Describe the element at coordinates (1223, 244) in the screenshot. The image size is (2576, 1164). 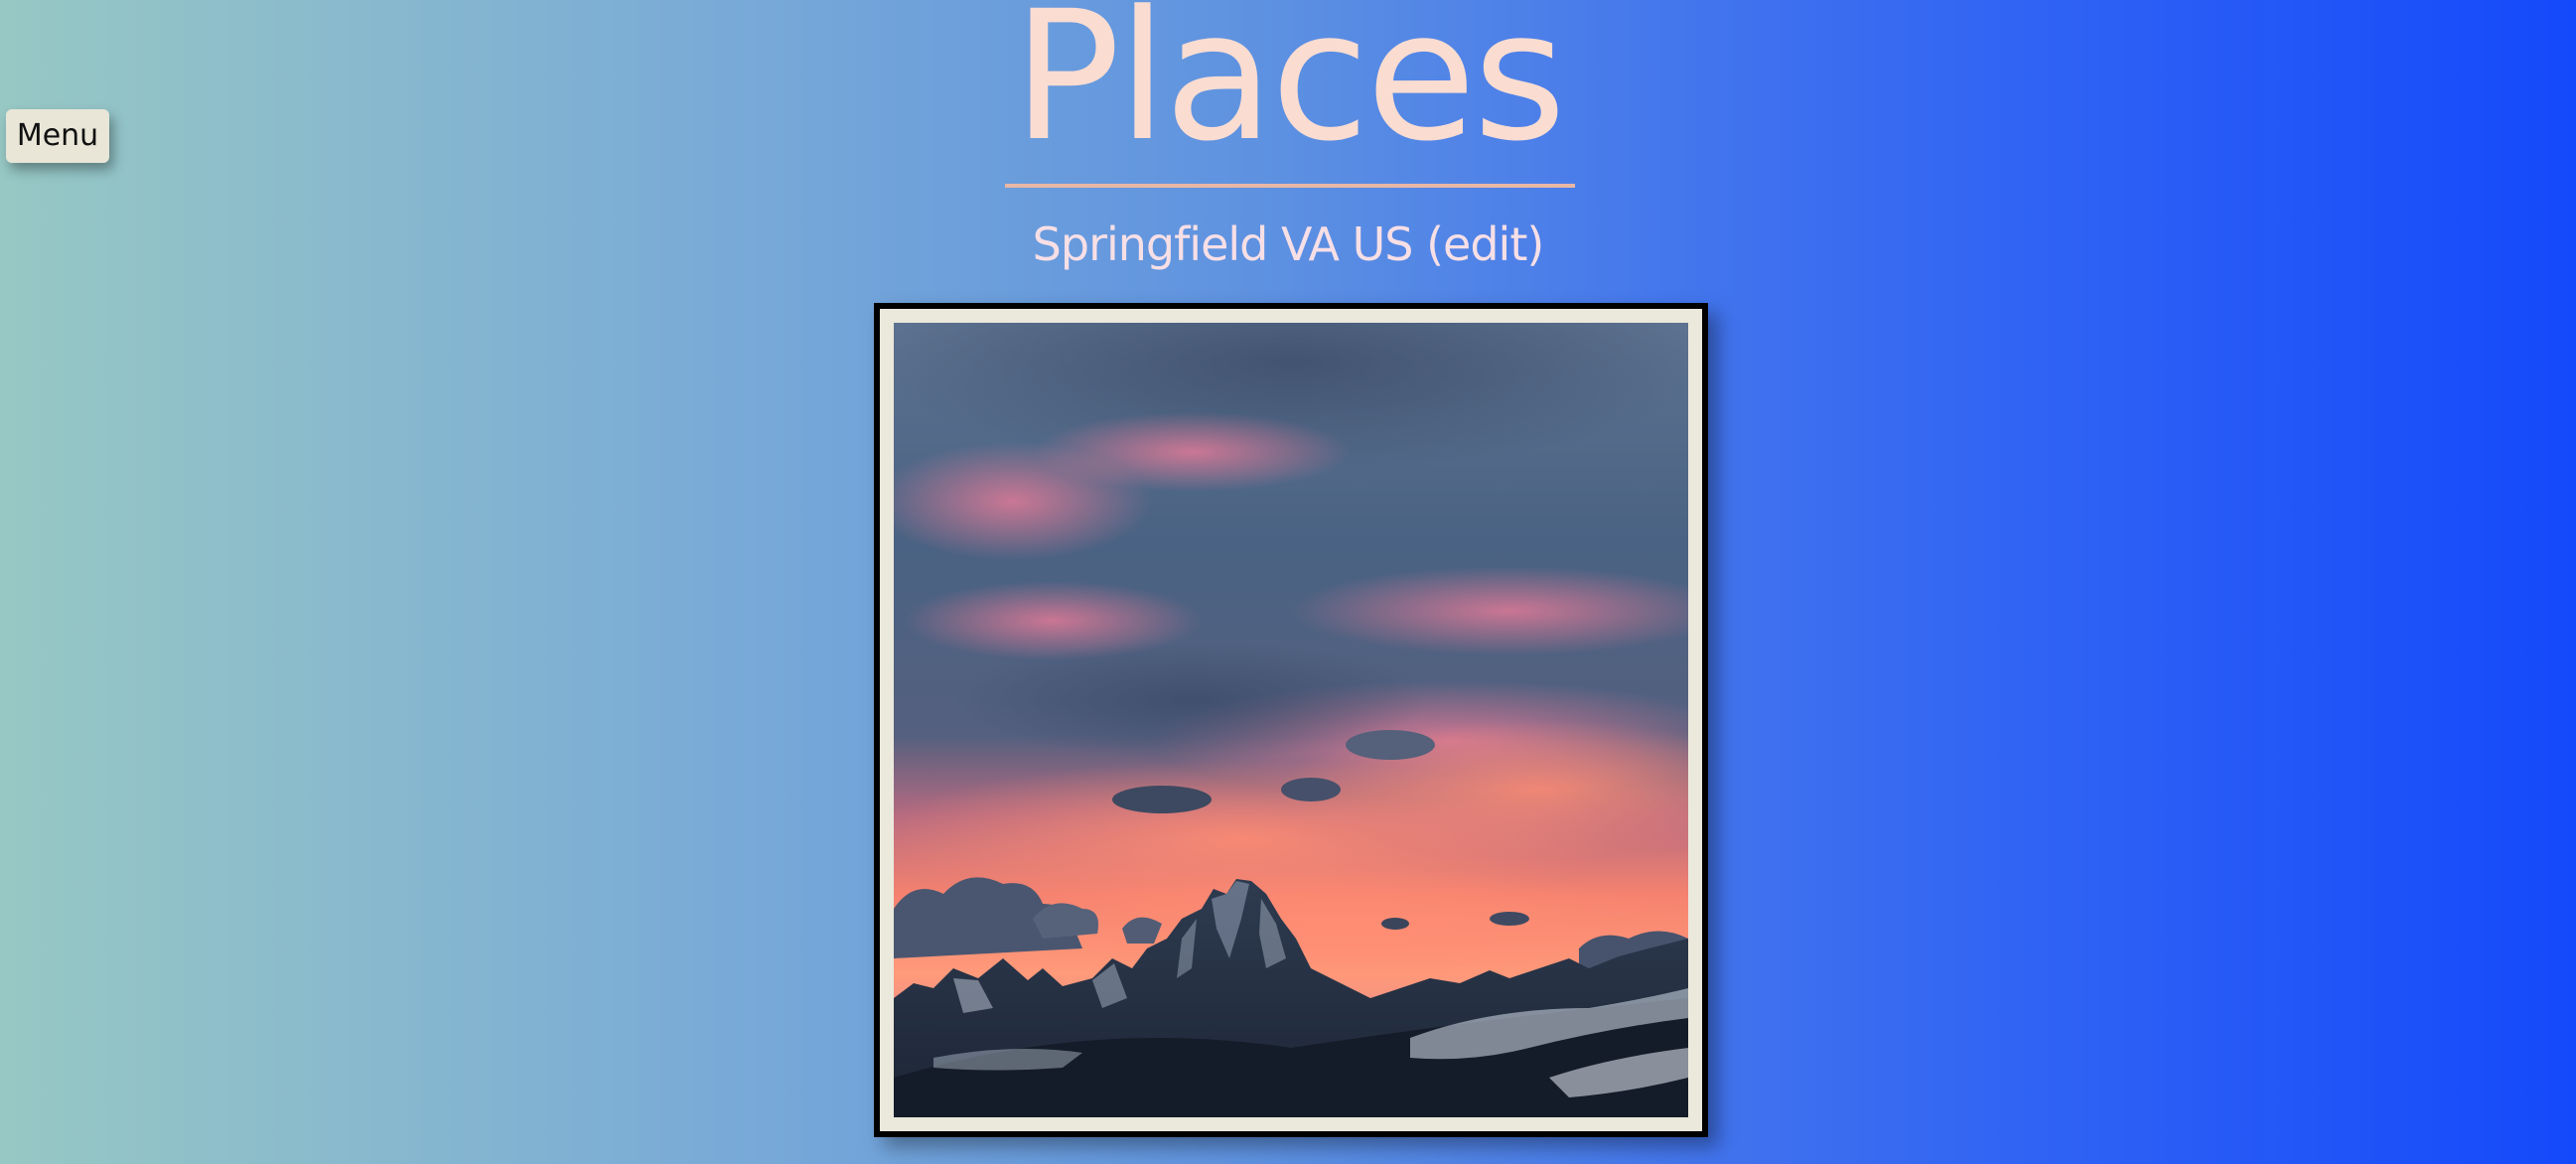
I see `location-name: Springfield VA US` at that location.